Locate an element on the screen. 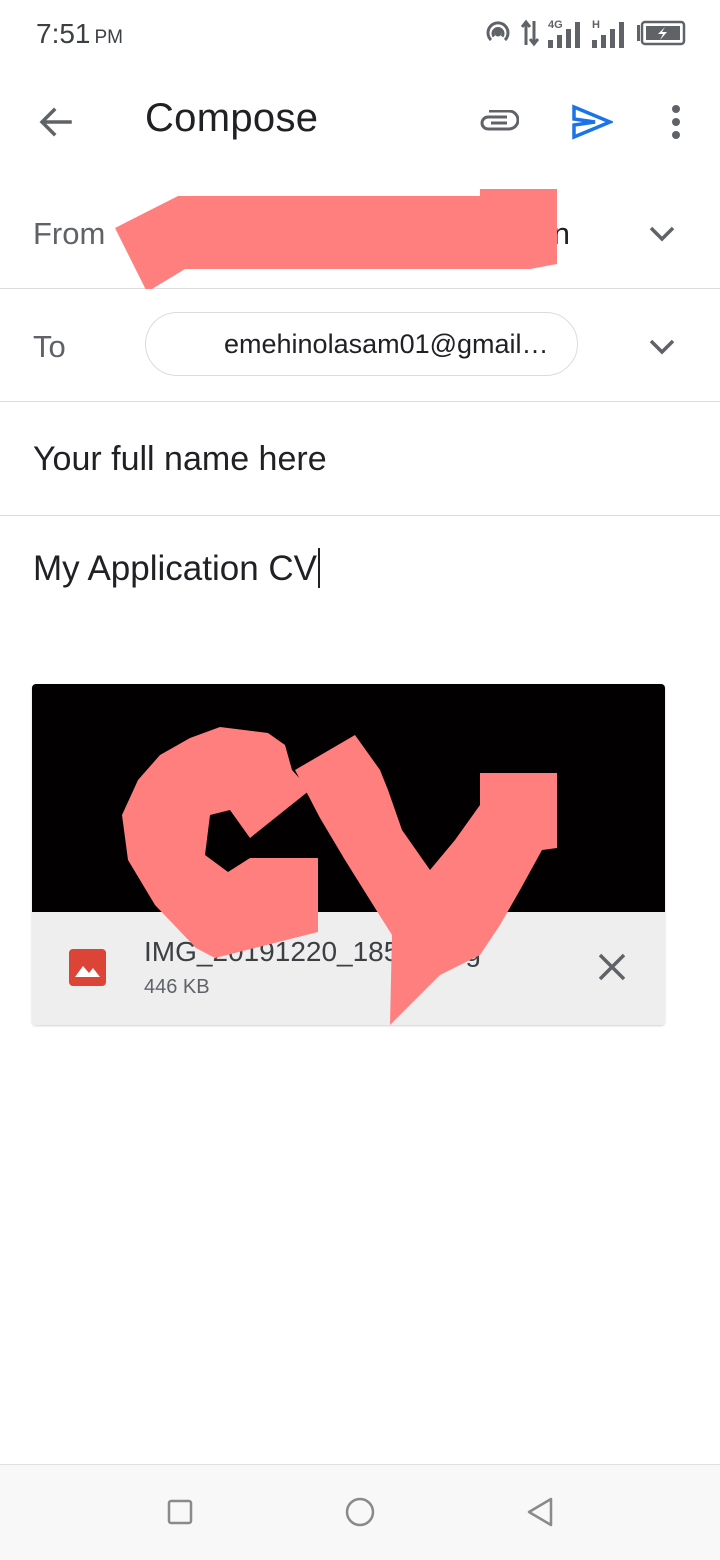 The width and height of the screenshot is (720, 1560). data-transfer-icon is located at coordinates (530, 33).